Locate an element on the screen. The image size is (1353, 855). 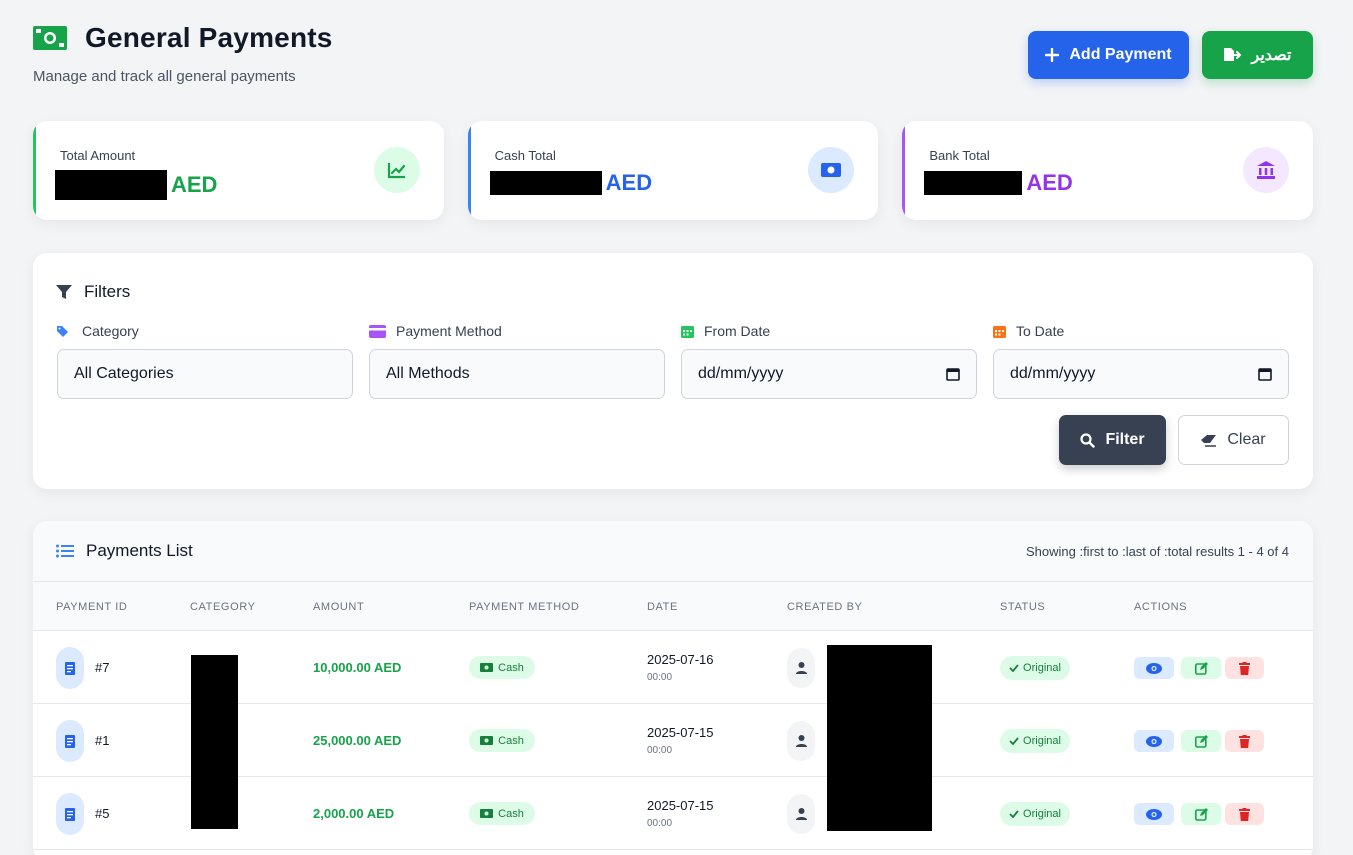
list-title: Payments List is located at coordinates (139, 550).